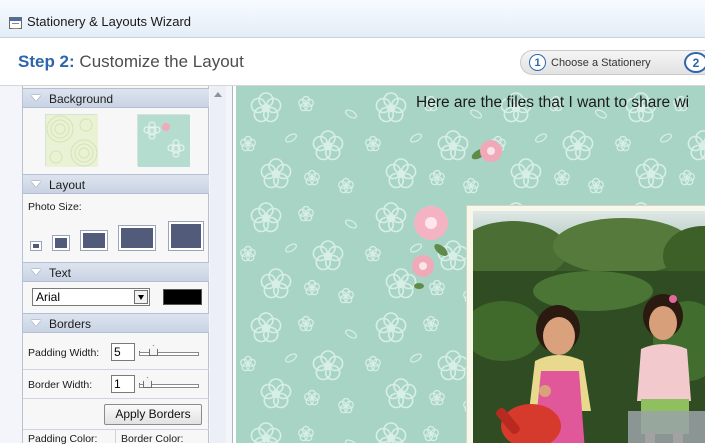 The height and width of the screenshot is (445, 705). Describe the element at coordinates (64, 353) in the screenshot. I see `padding-width-label: Padding Width:` at that location.